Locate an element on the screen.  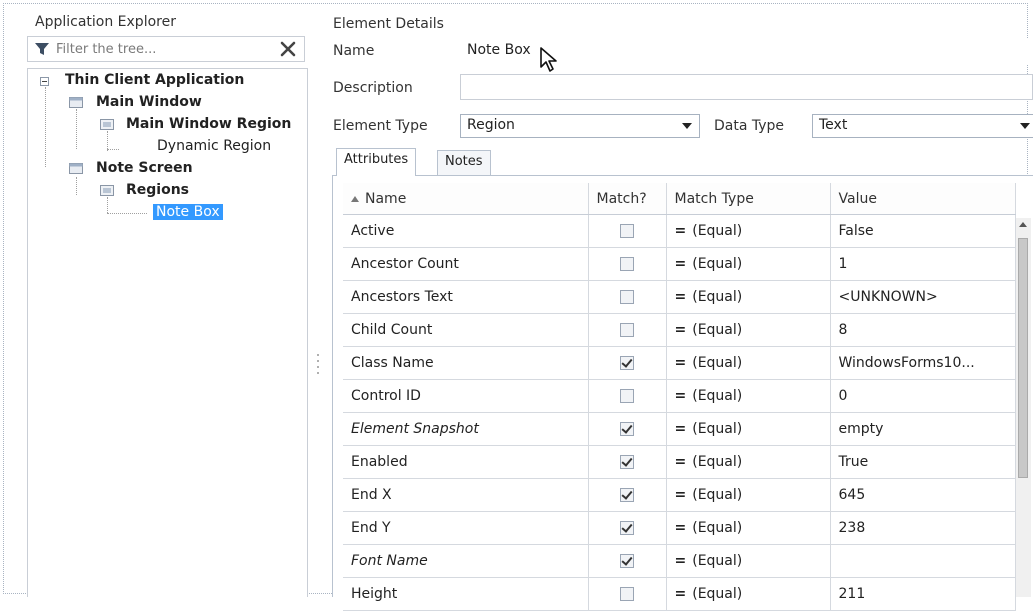
tree-filter-box is located at coordinates (166, 49).